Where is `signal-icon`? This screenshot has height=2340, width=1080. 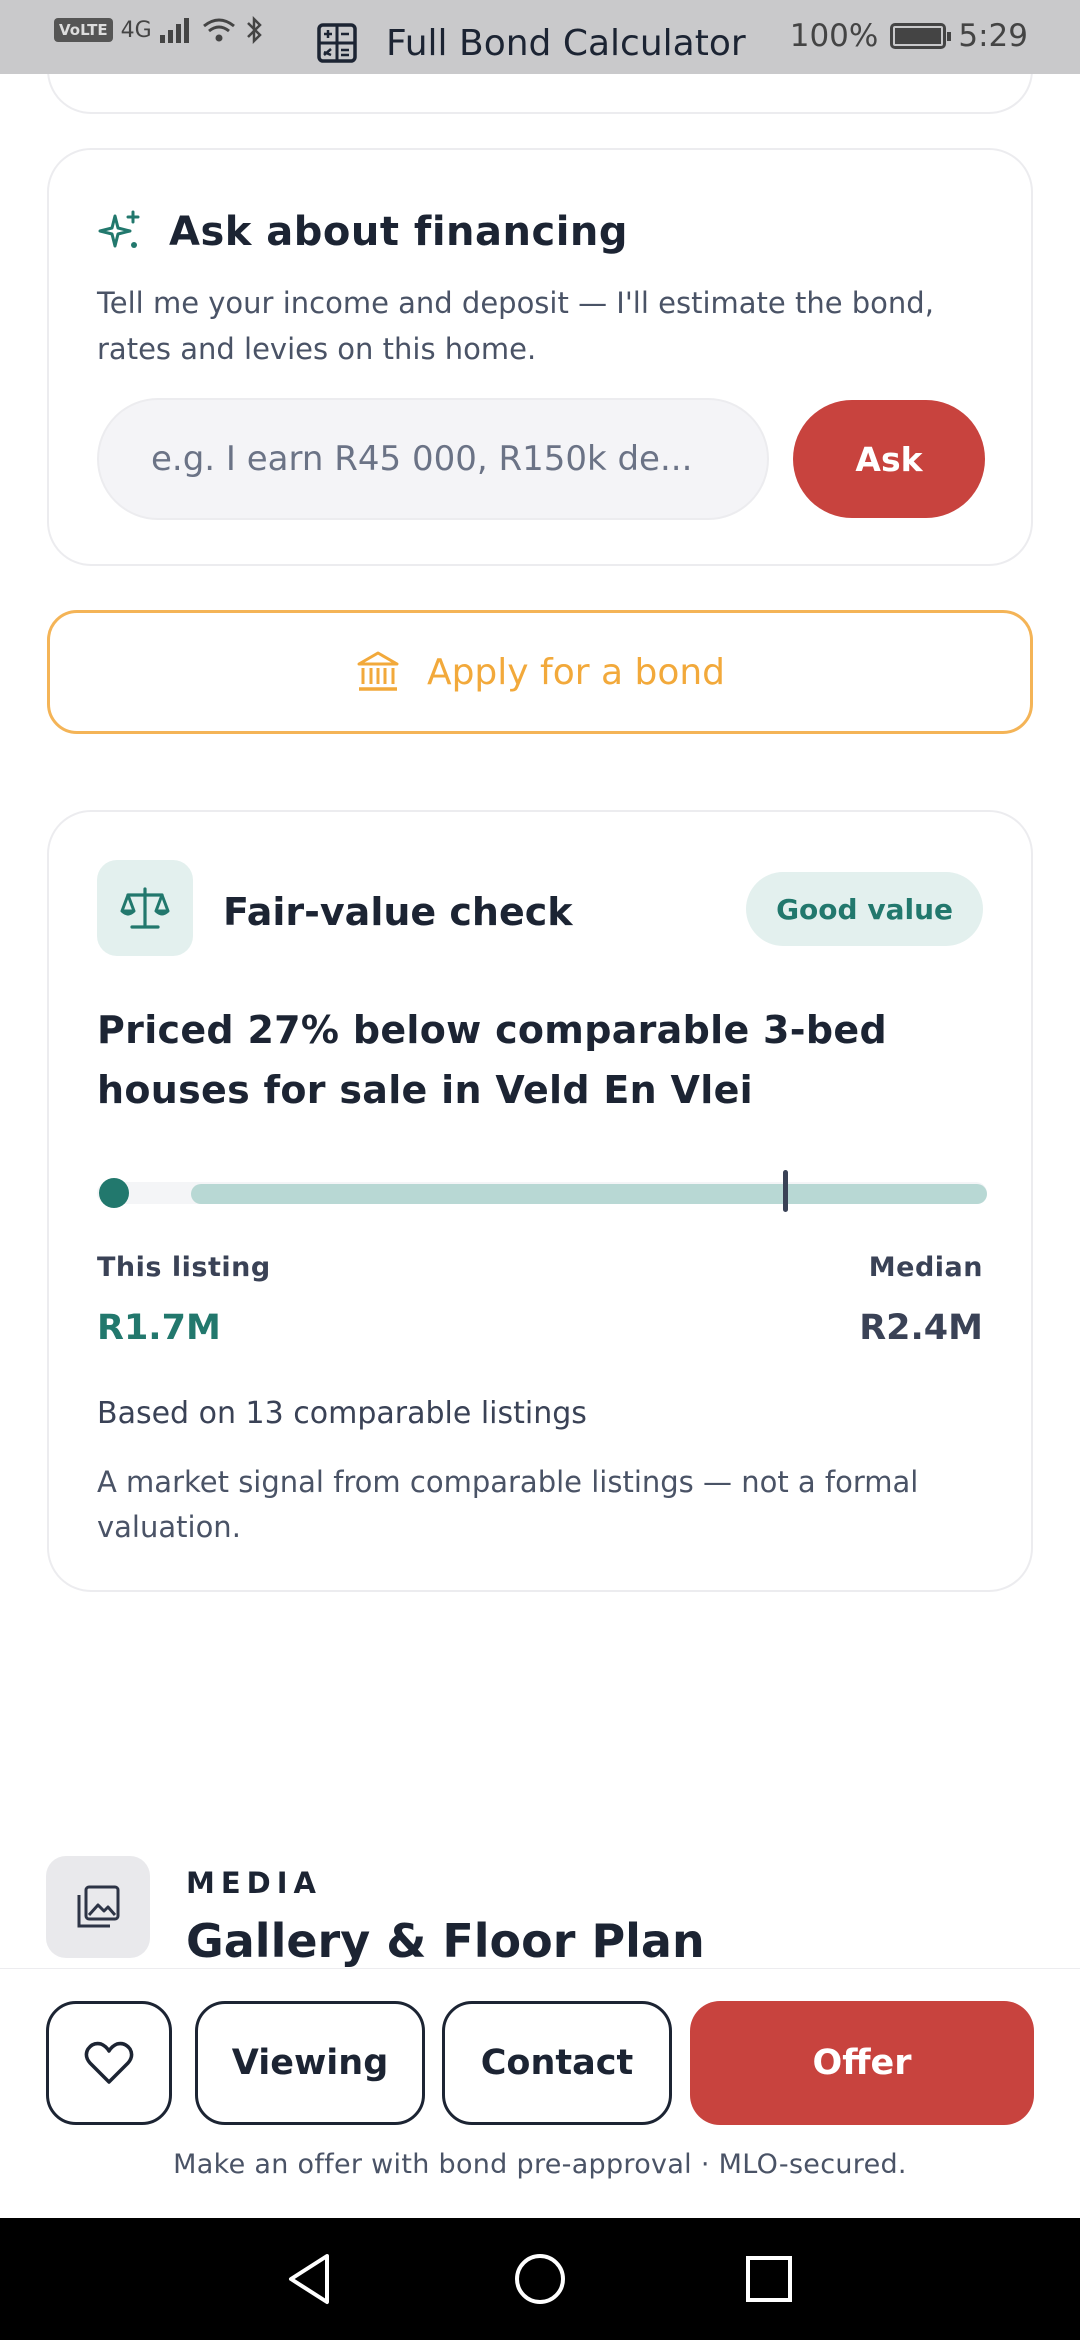
signal-icon is located at coordinates (174, 30).